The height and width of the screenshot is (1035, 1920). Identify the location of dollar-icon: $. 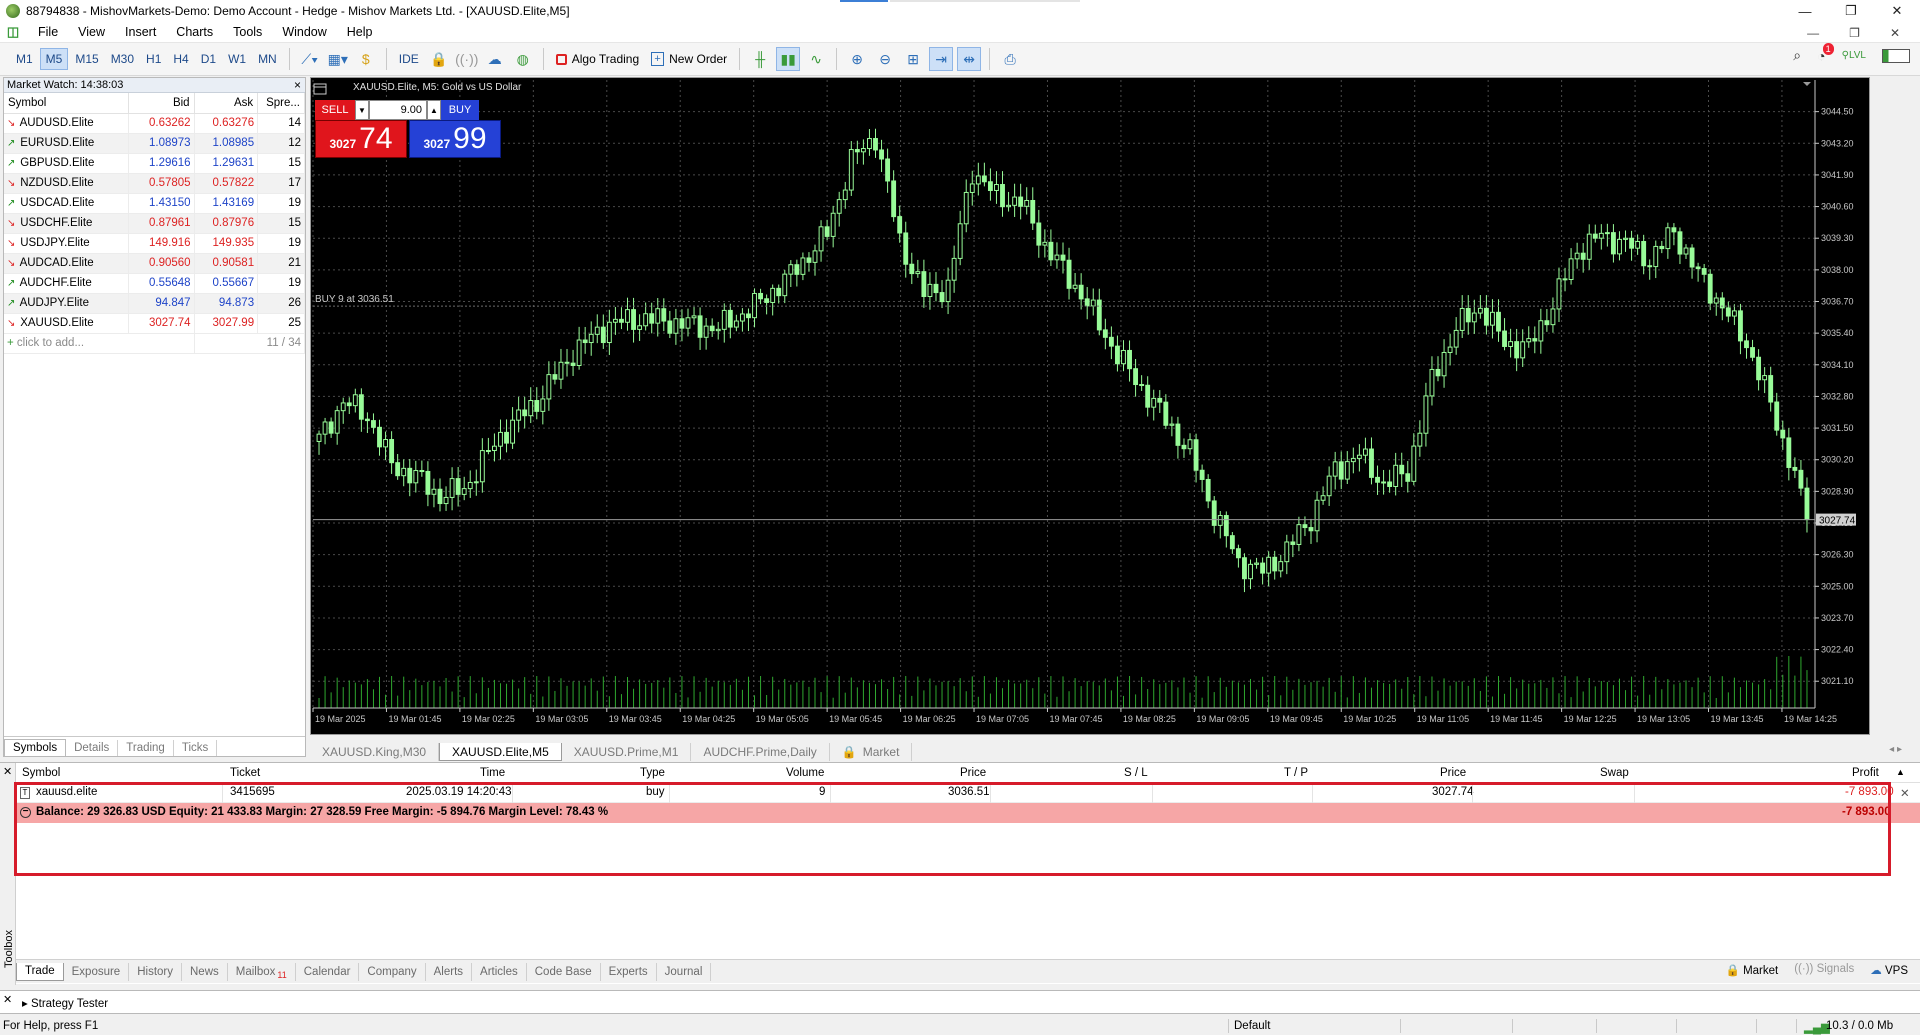
(366, 59).